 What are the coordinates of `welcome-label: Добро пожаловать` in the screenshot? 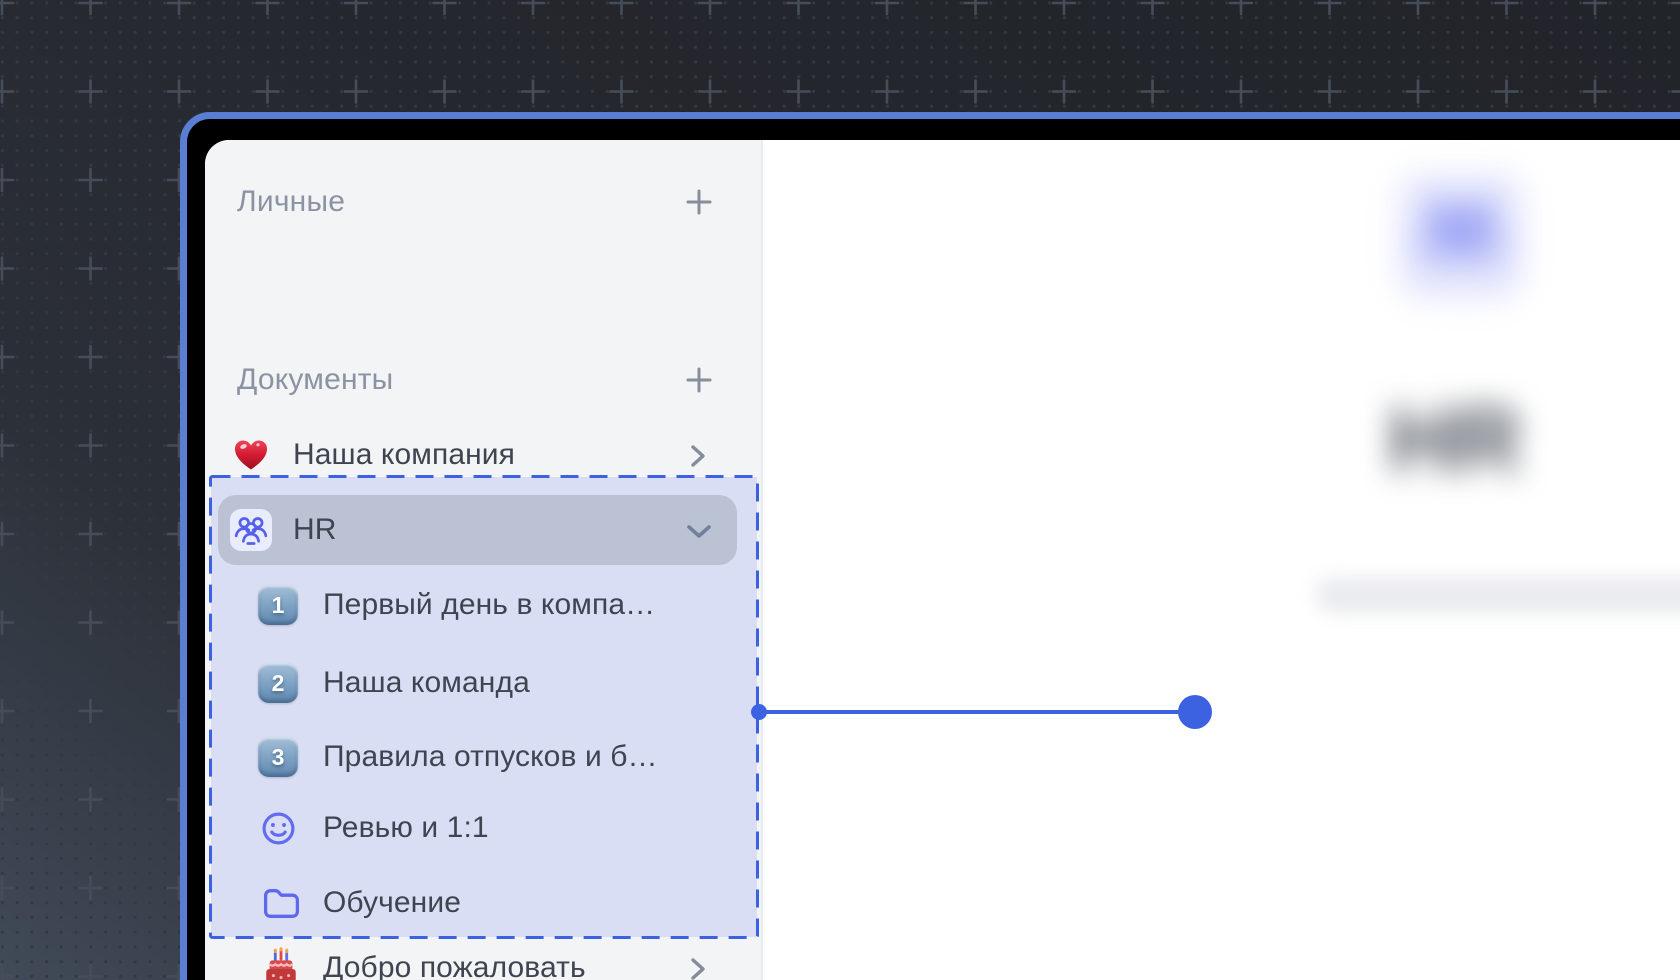 It's located at (454, 965).